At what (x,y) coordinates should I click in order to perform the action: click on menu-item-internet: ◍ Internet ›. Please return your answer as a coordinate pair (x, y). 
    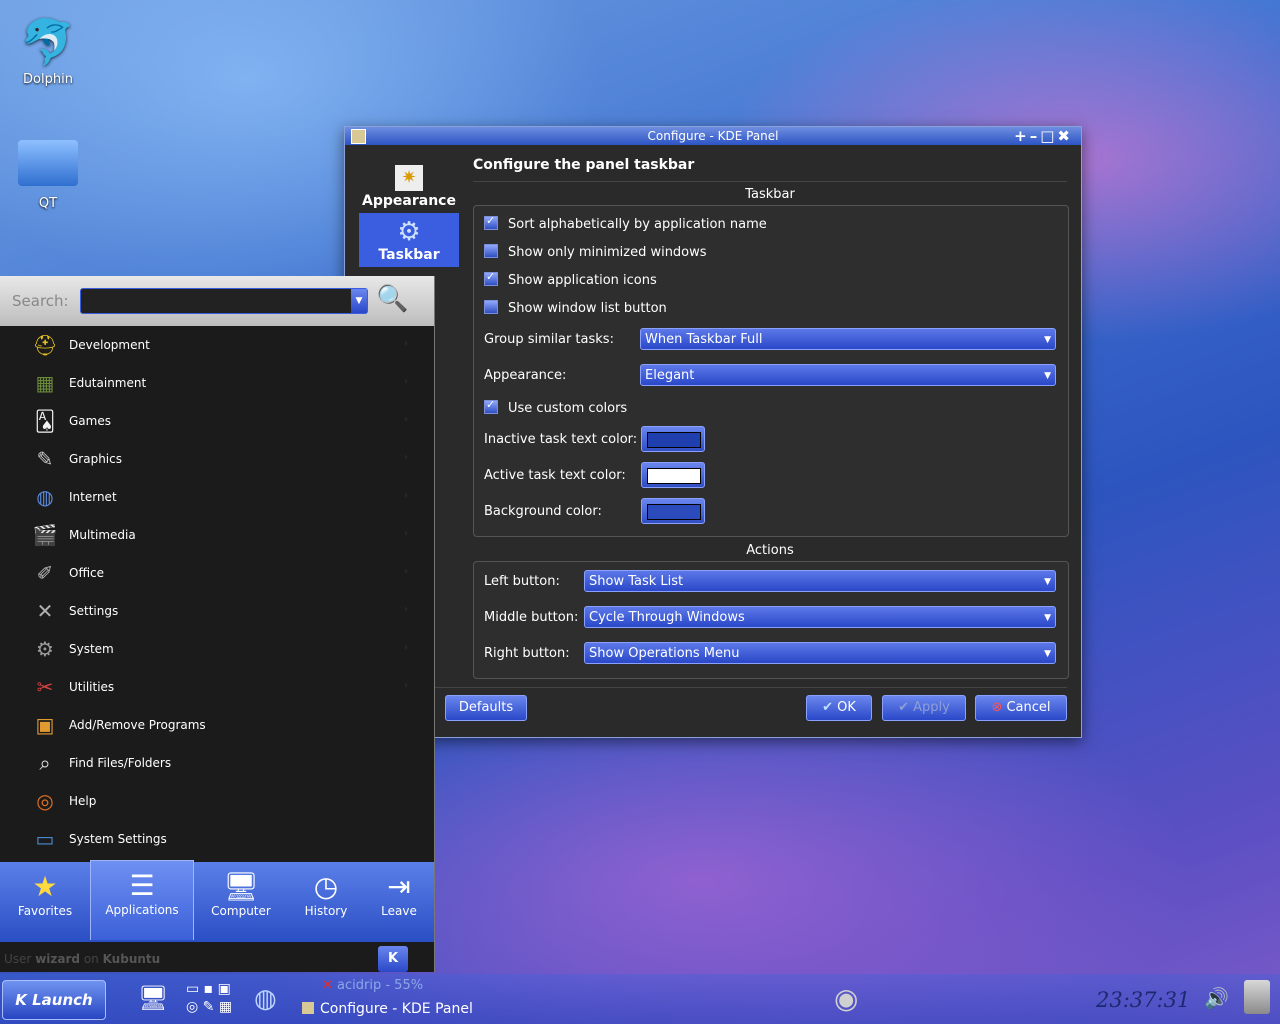
    Looking at the image, I should click on (218, 499).